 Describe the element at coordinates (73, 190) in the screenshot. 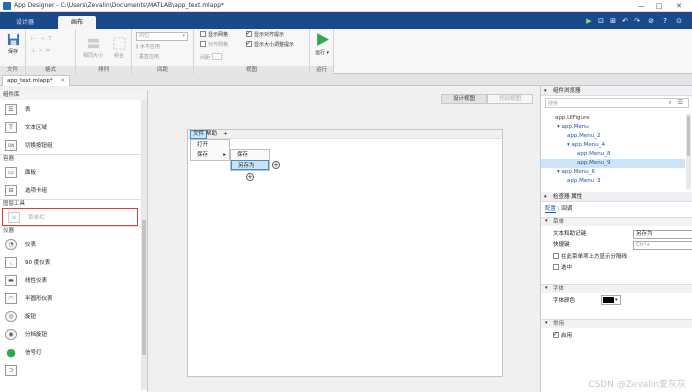

I see `component-tab-group: ⊟ 选项卡组` at that location.